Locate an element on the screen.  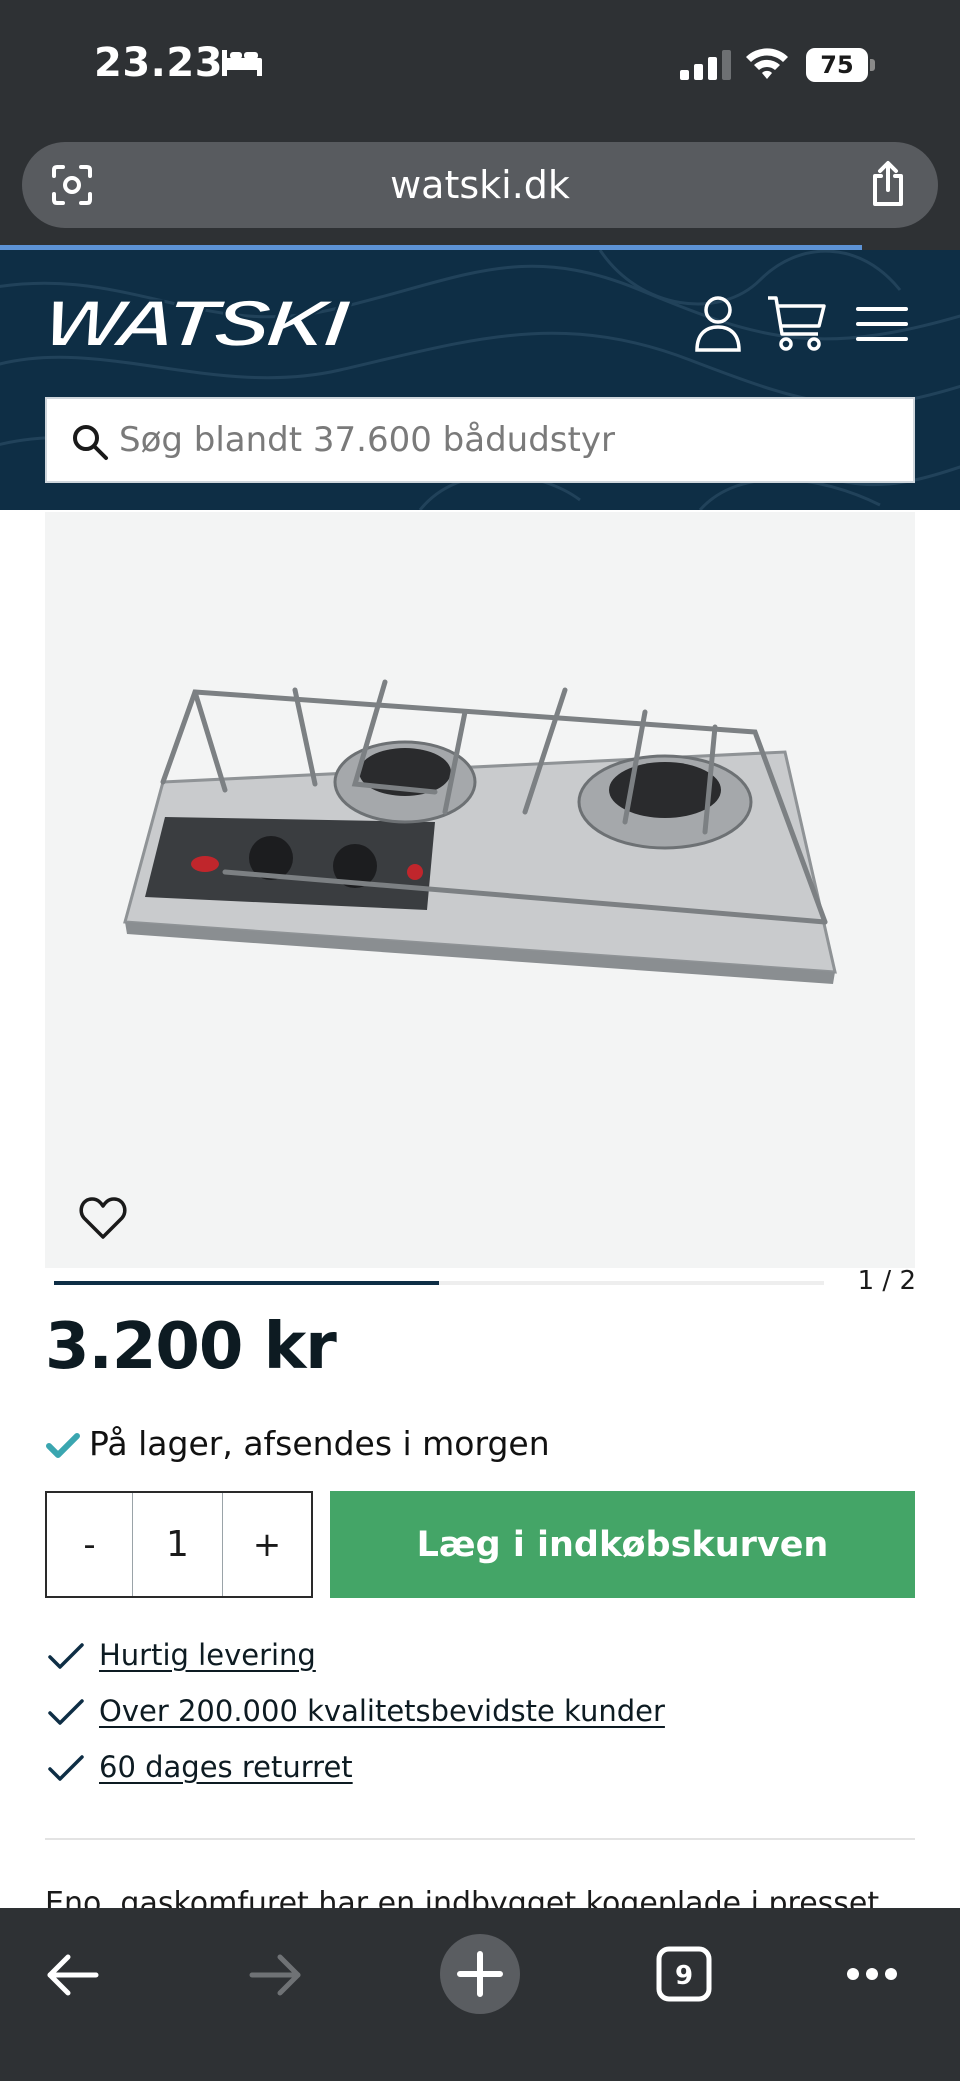
battery-level: 75 is located at coordinates (837, 65).